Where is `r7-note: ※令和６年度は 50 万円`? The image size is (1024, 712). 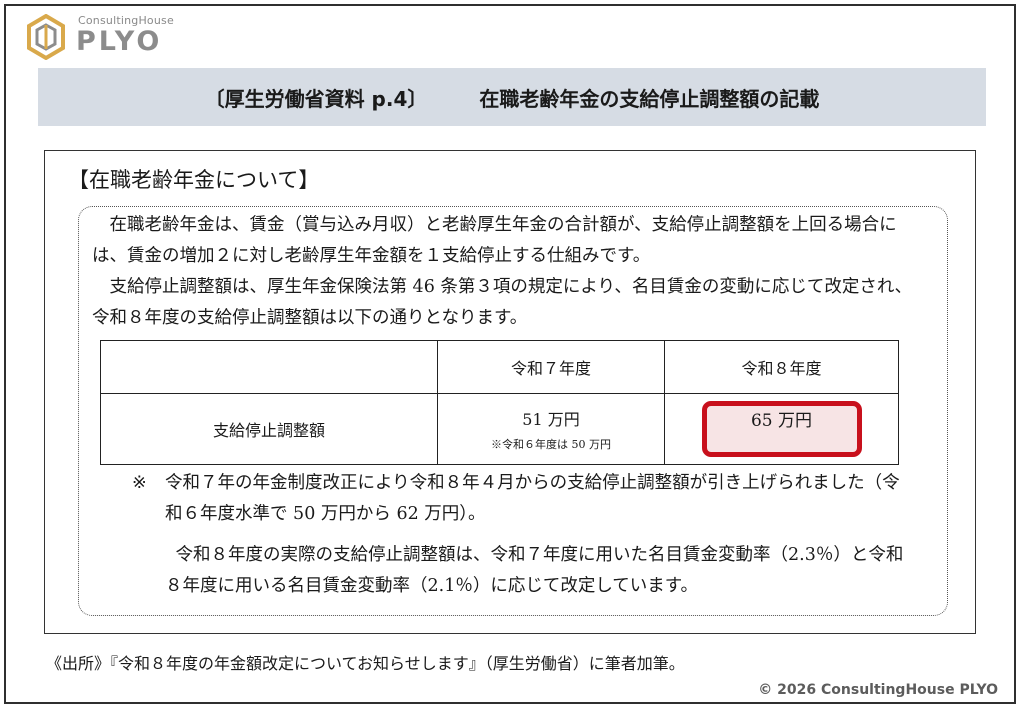 r7-note: ※令和６年度は 50 万円 is located at coordinates (551, 444).